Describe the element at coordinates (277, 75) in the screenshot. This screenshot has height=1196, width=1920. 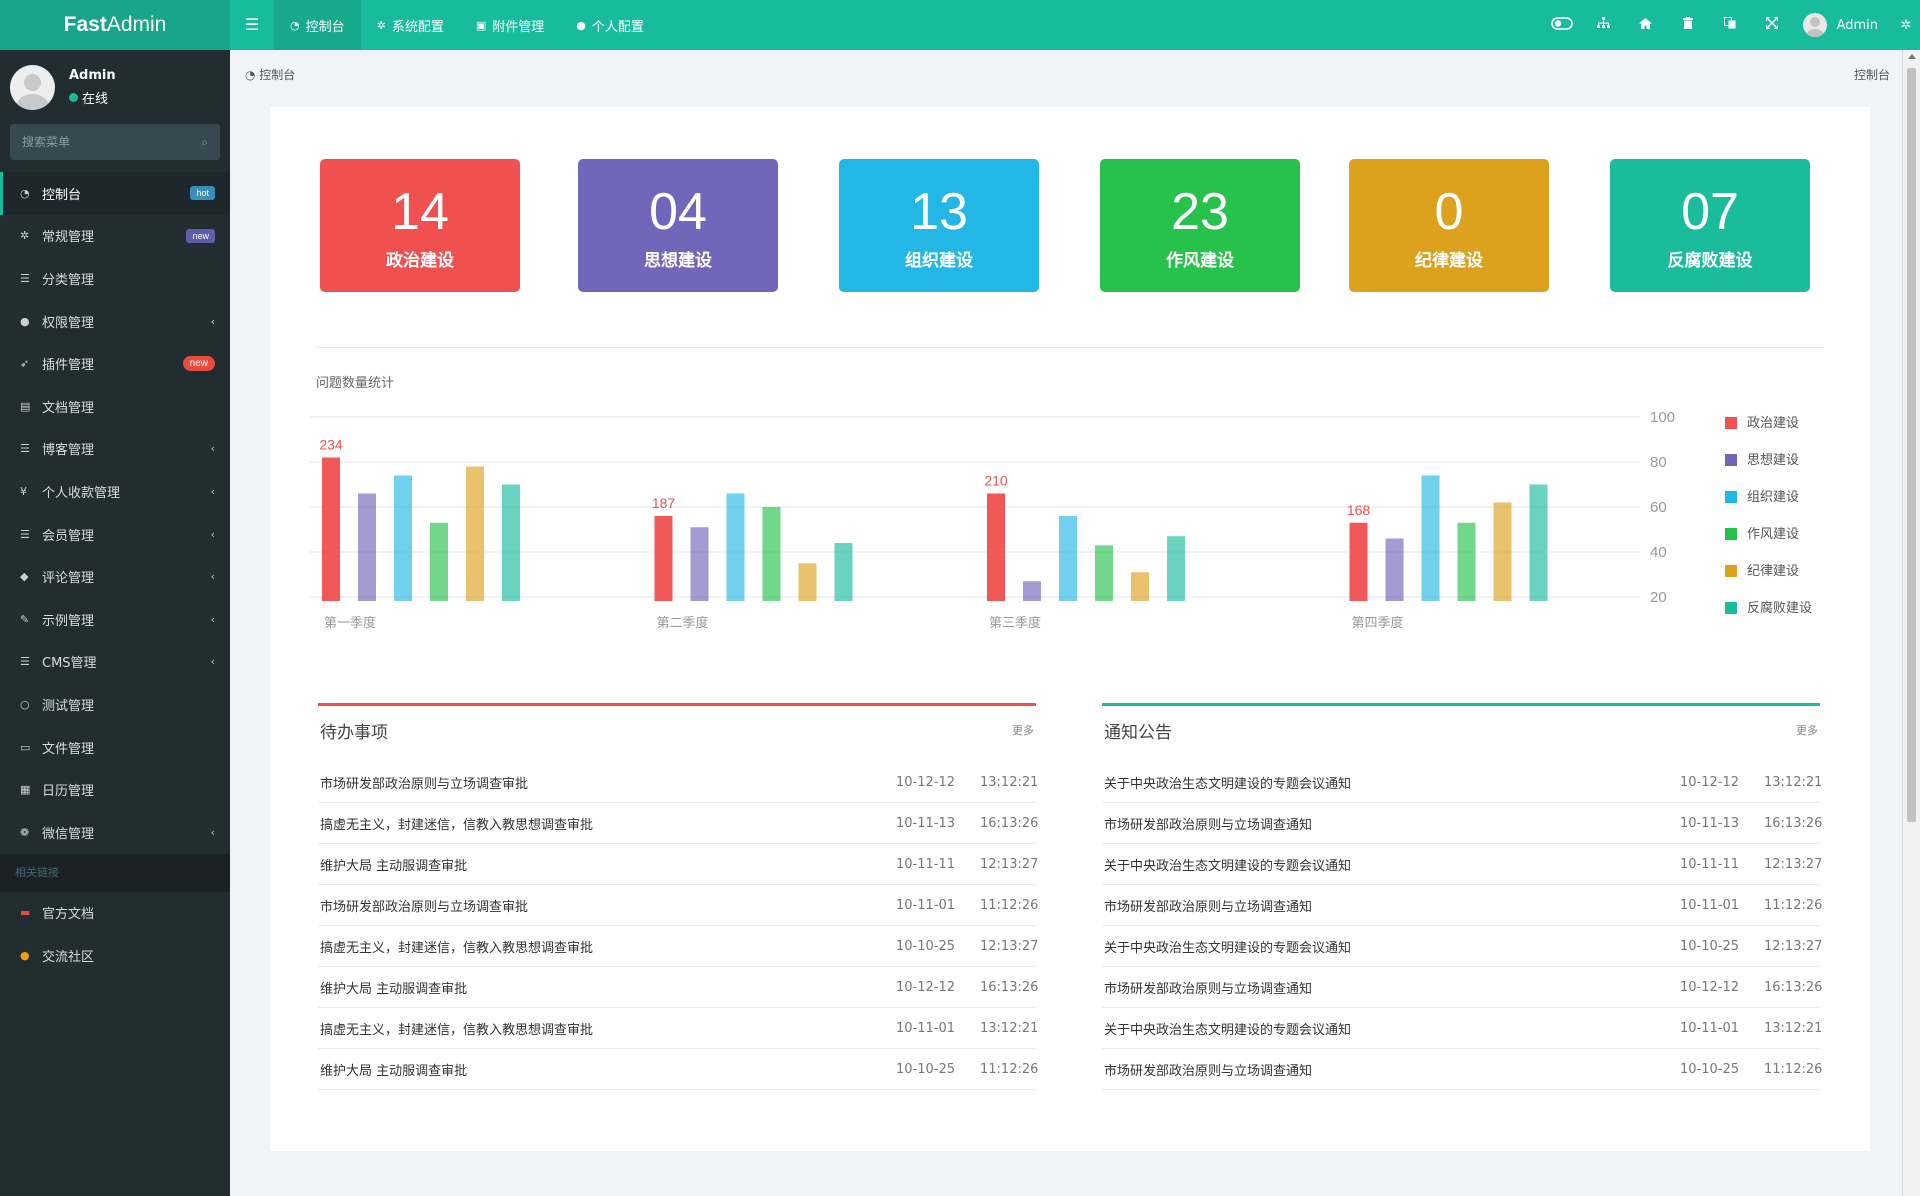
I see `breadcrumb-current: 控制台` at that location.